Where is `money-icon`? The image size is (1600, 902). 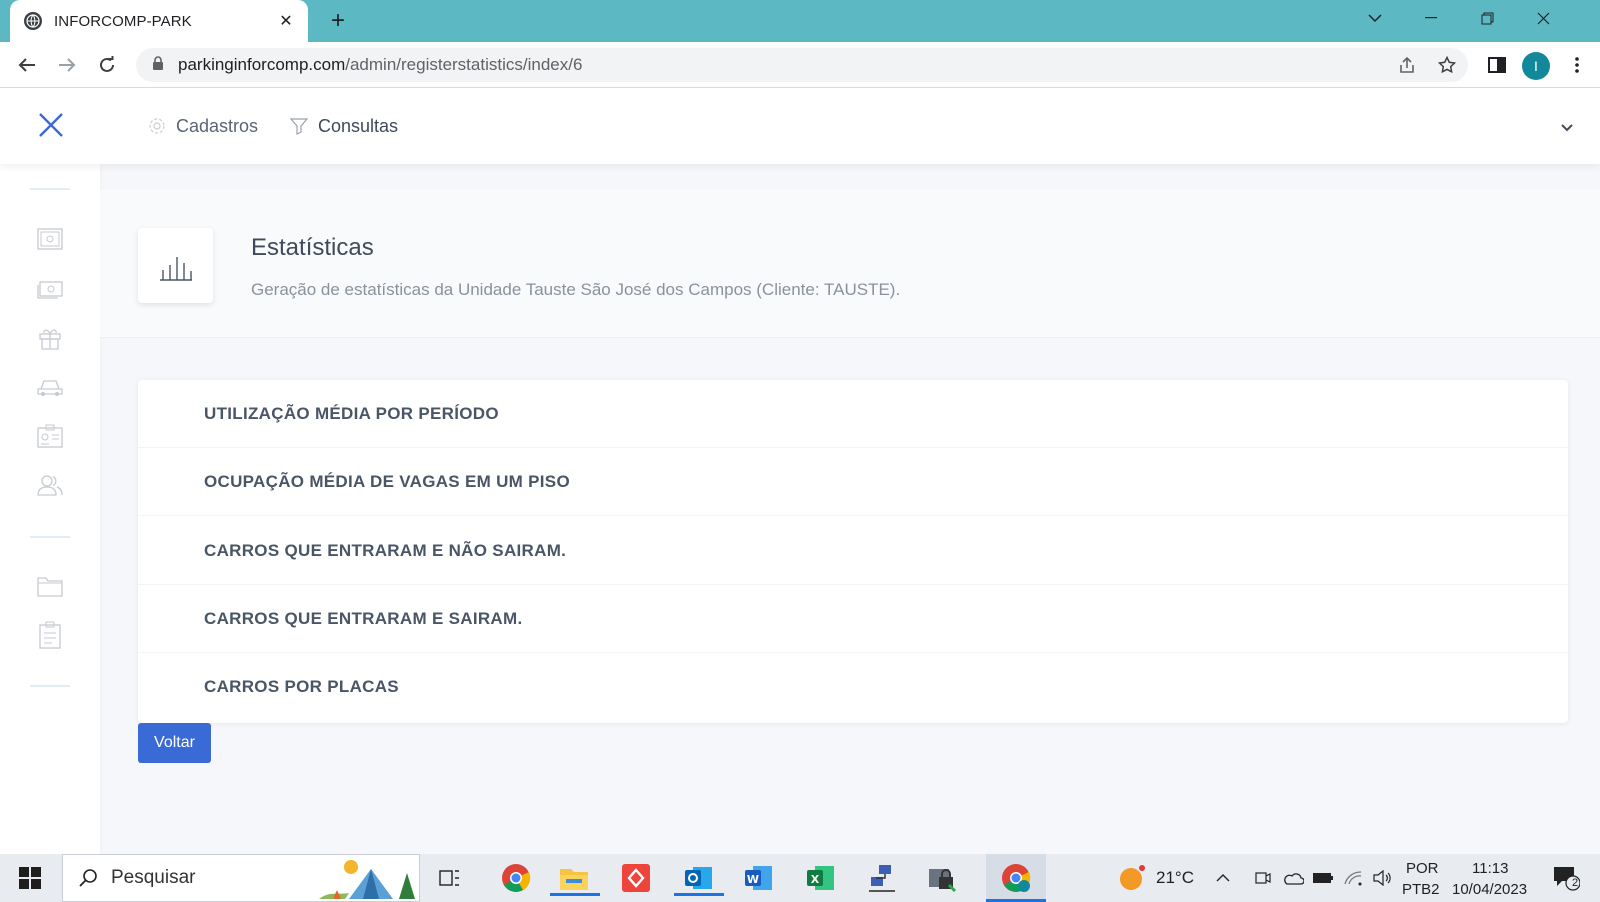 money-icon is located at coordinates (50, 288).